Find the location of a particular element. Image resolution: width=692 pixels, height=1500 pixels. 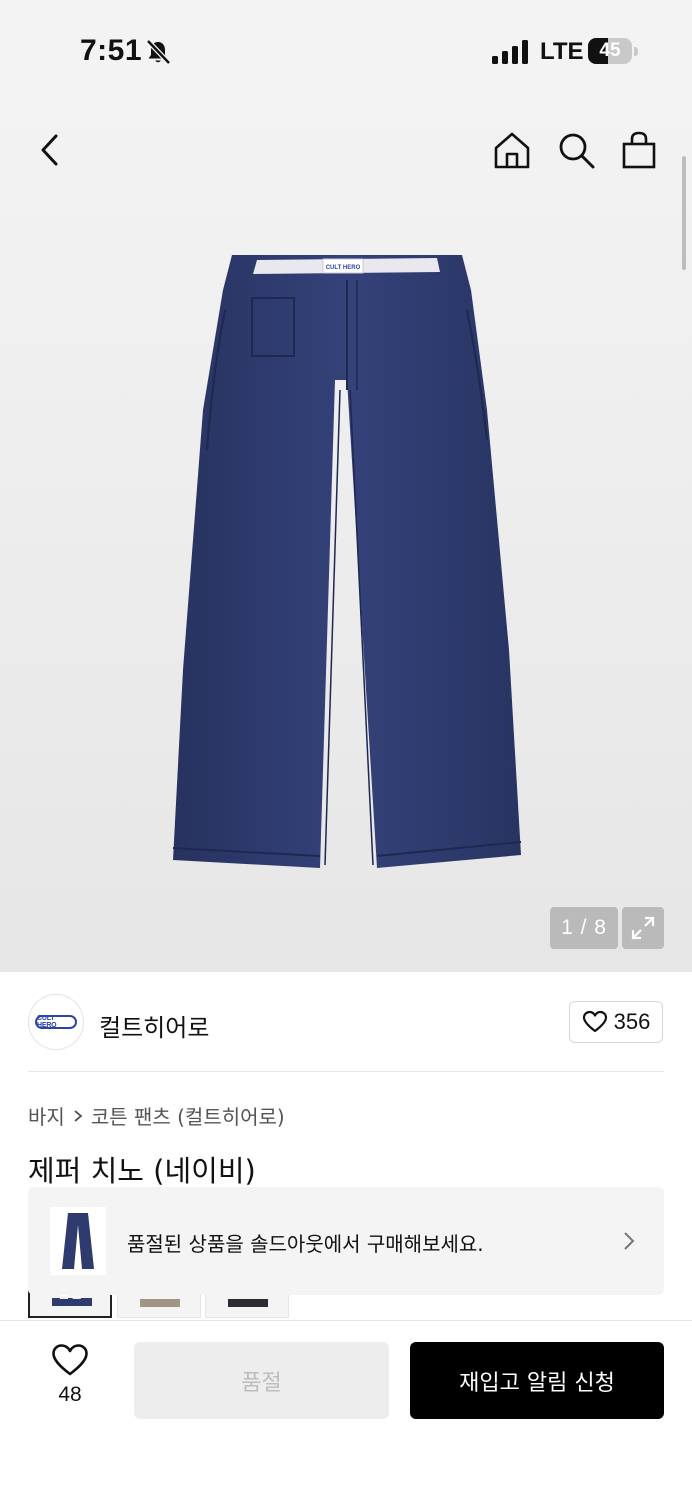

breadcrumb-subcategory: 코튼 팬츠 (컬트히어로) is located at coordinates (188, 1115).